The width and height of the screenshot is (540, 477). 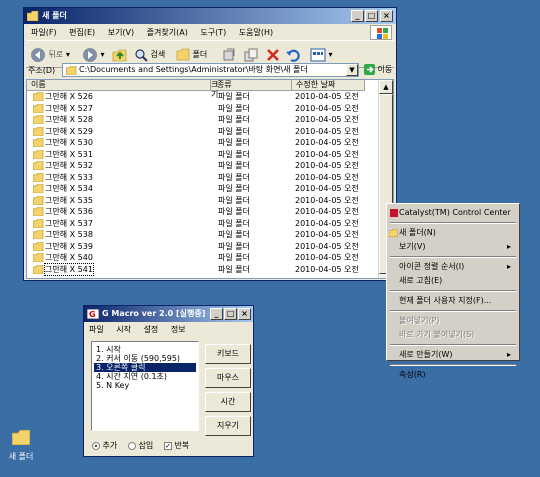 What do you see at coordinates (69, 165) in the screenshot?
I see `file-name: 그만해 X 532` at bounding box center [69, 165].